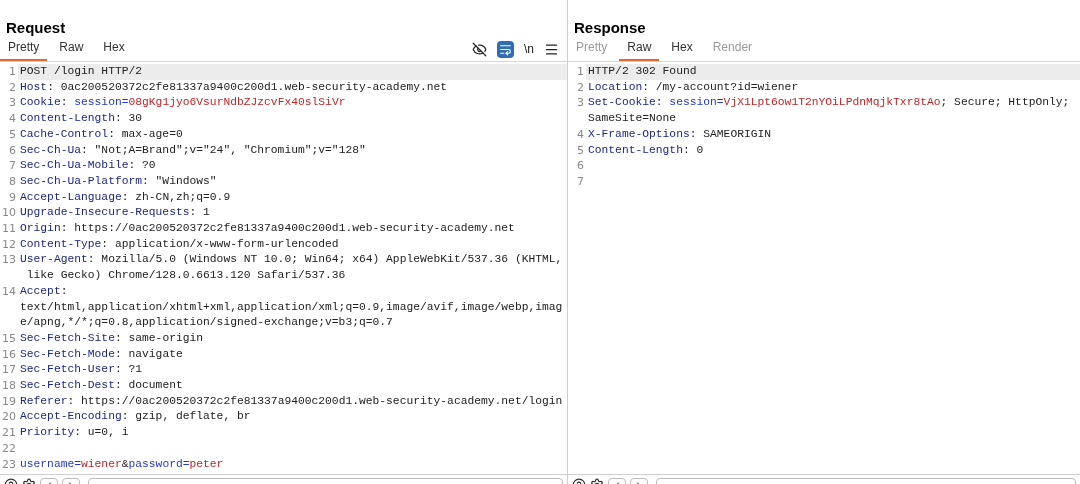  What do you see at coordinates (291, 260) in the screenshot?
I see `code-line: User-Agent: Mozilla/5.0 (Windows NT 10.0; Win64; x64) AppleWebKit/537.36 (KHTML,` at bounding box center [291, 260].